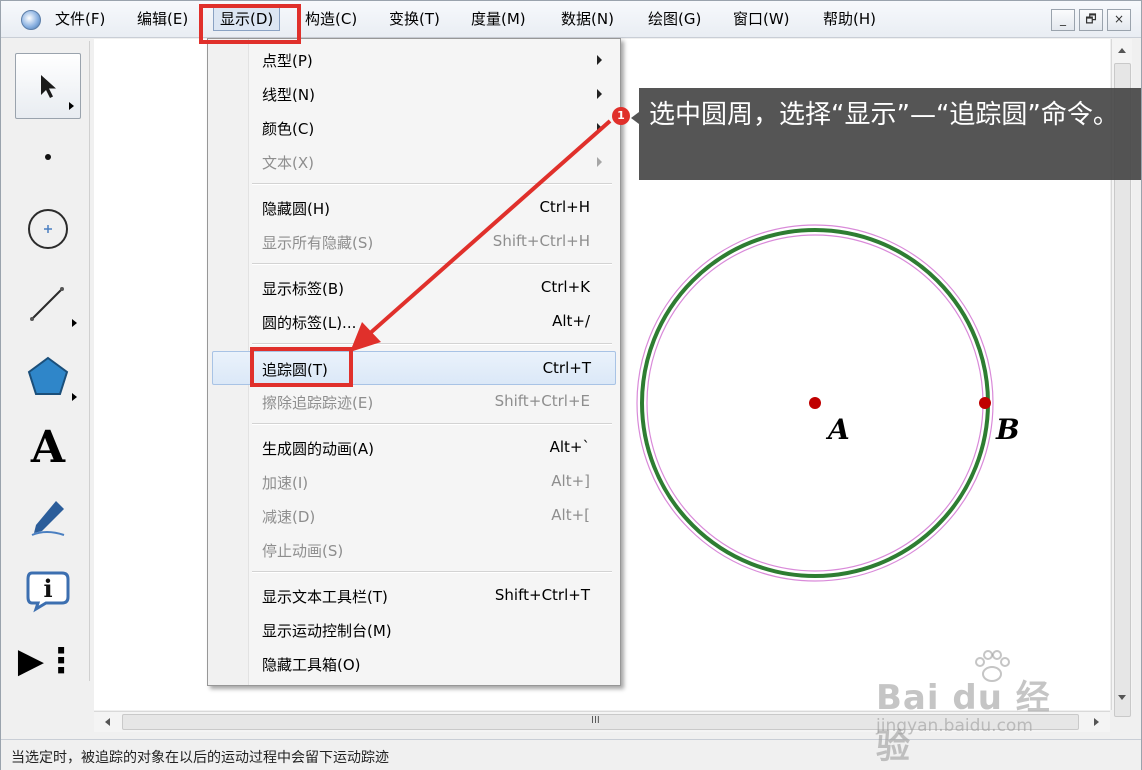  What do you see at coordinates (414, 401) in the screenshot?
I see `menu-item-erase-traces: 擦除追踪踪迹(E) Shift+Ctrl+E` at bounding box center [414, 401].